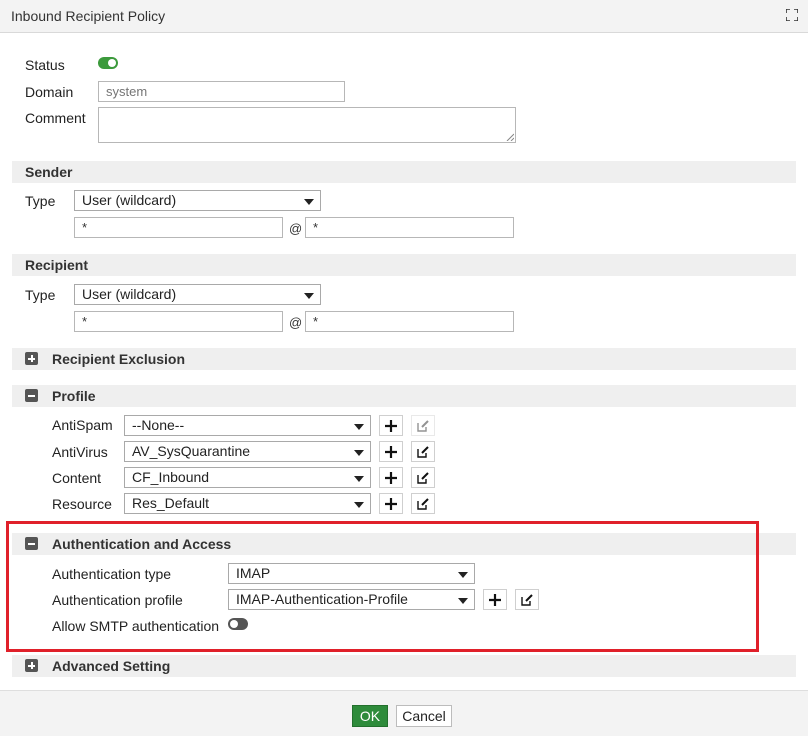 This screenshot has height=736, width=808. Describe the element at coordinates (45, 65) in the screenshot. I see `status-label: Status` at that location.